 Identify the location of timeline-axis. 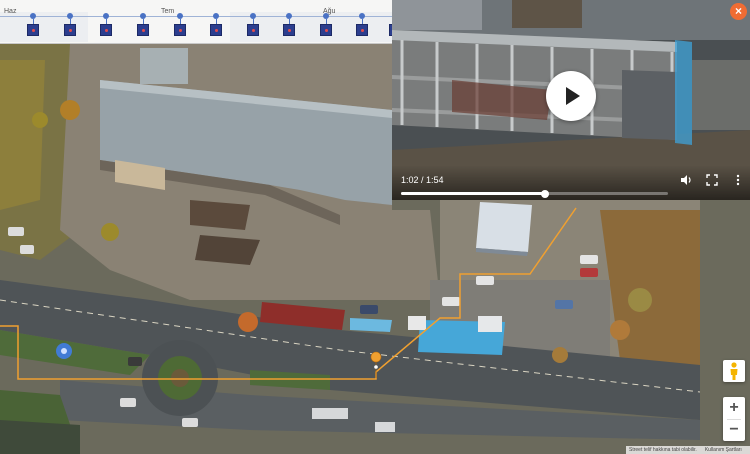
(196, 16).